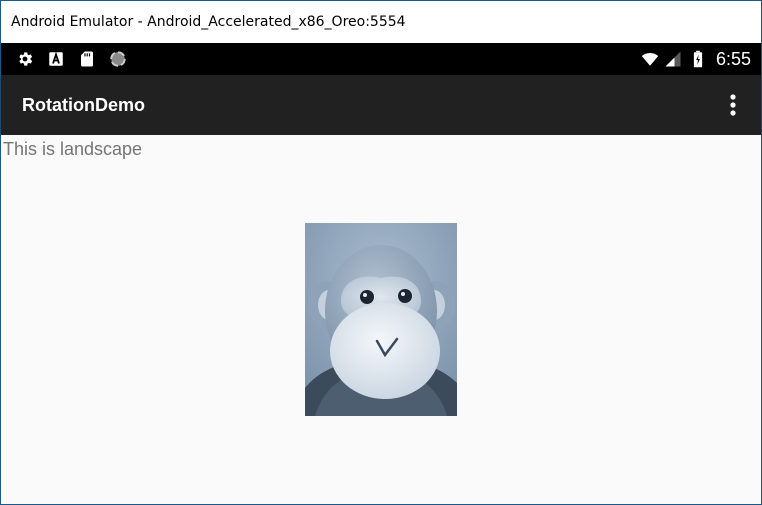 The image size is (762, 505). Describe the element at coordinates (73, 149) in the screenshot. I see `orientation-label: This is landscape` at that location.